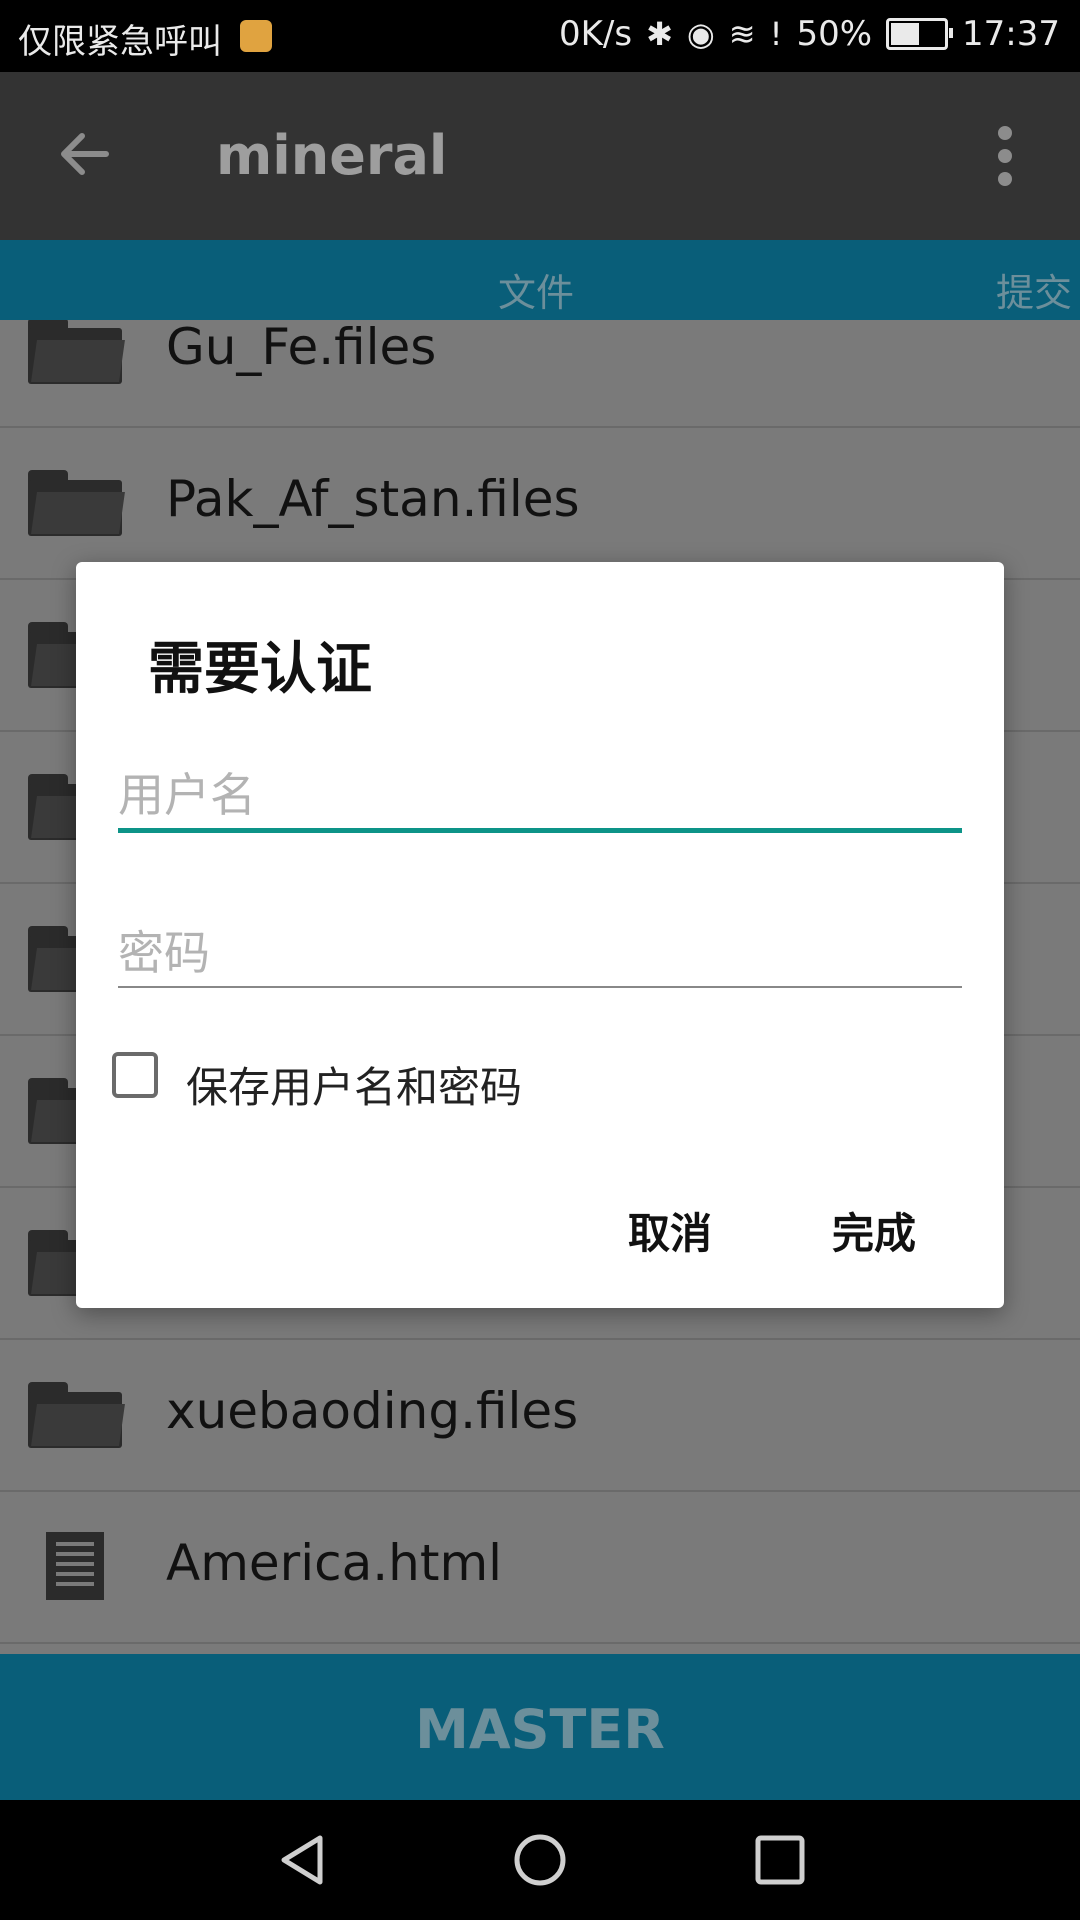 The height and width of the screenshot is (1920, 1080). I want to click on username-underline, so click(540, 830).